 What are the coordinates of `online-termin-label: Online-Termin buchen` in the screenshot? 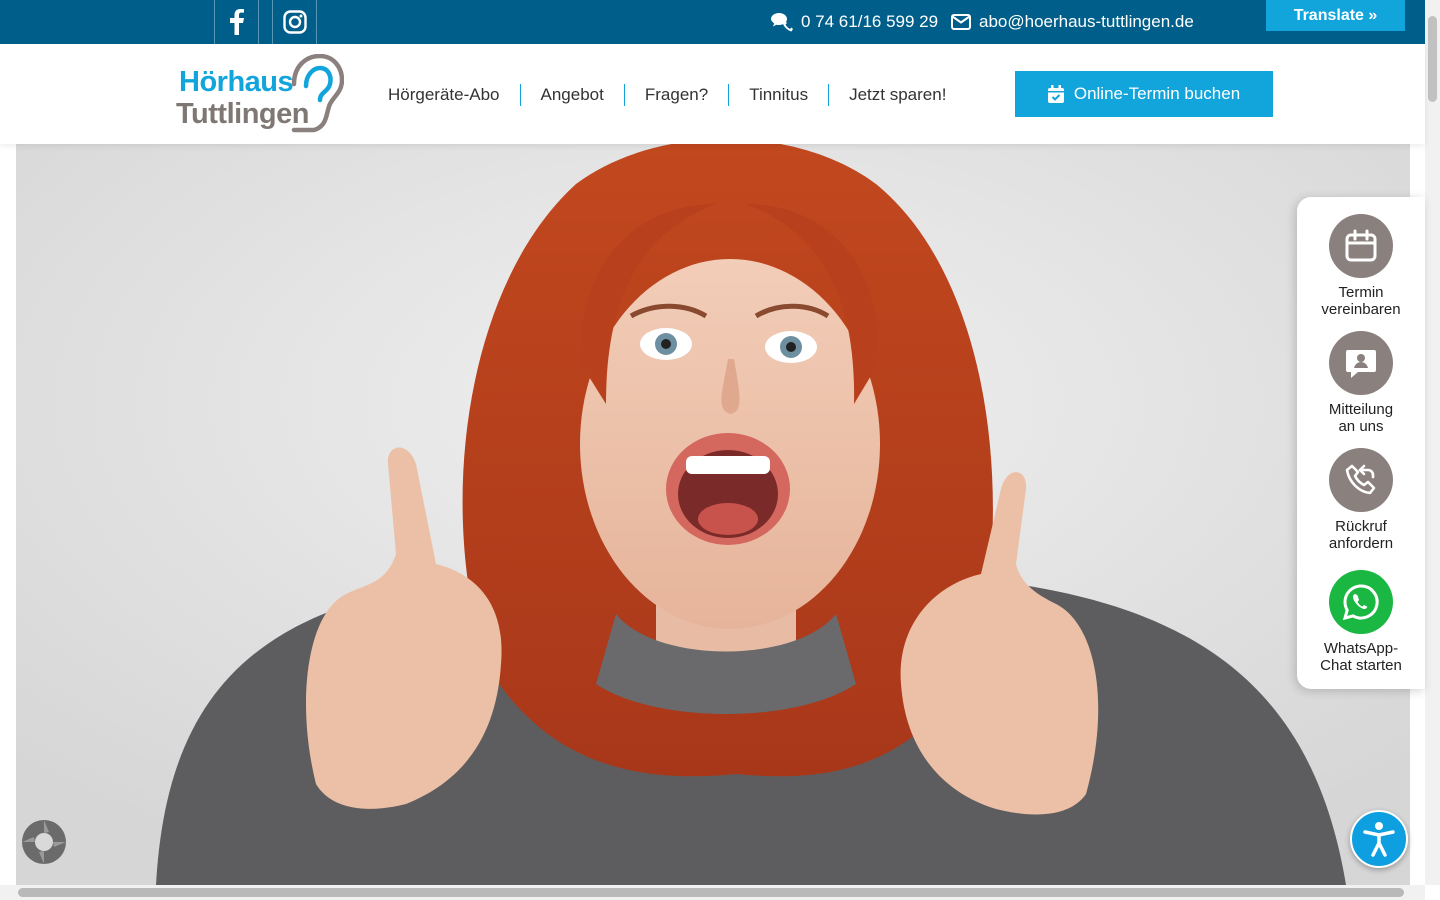 It's located at (1157, 93).